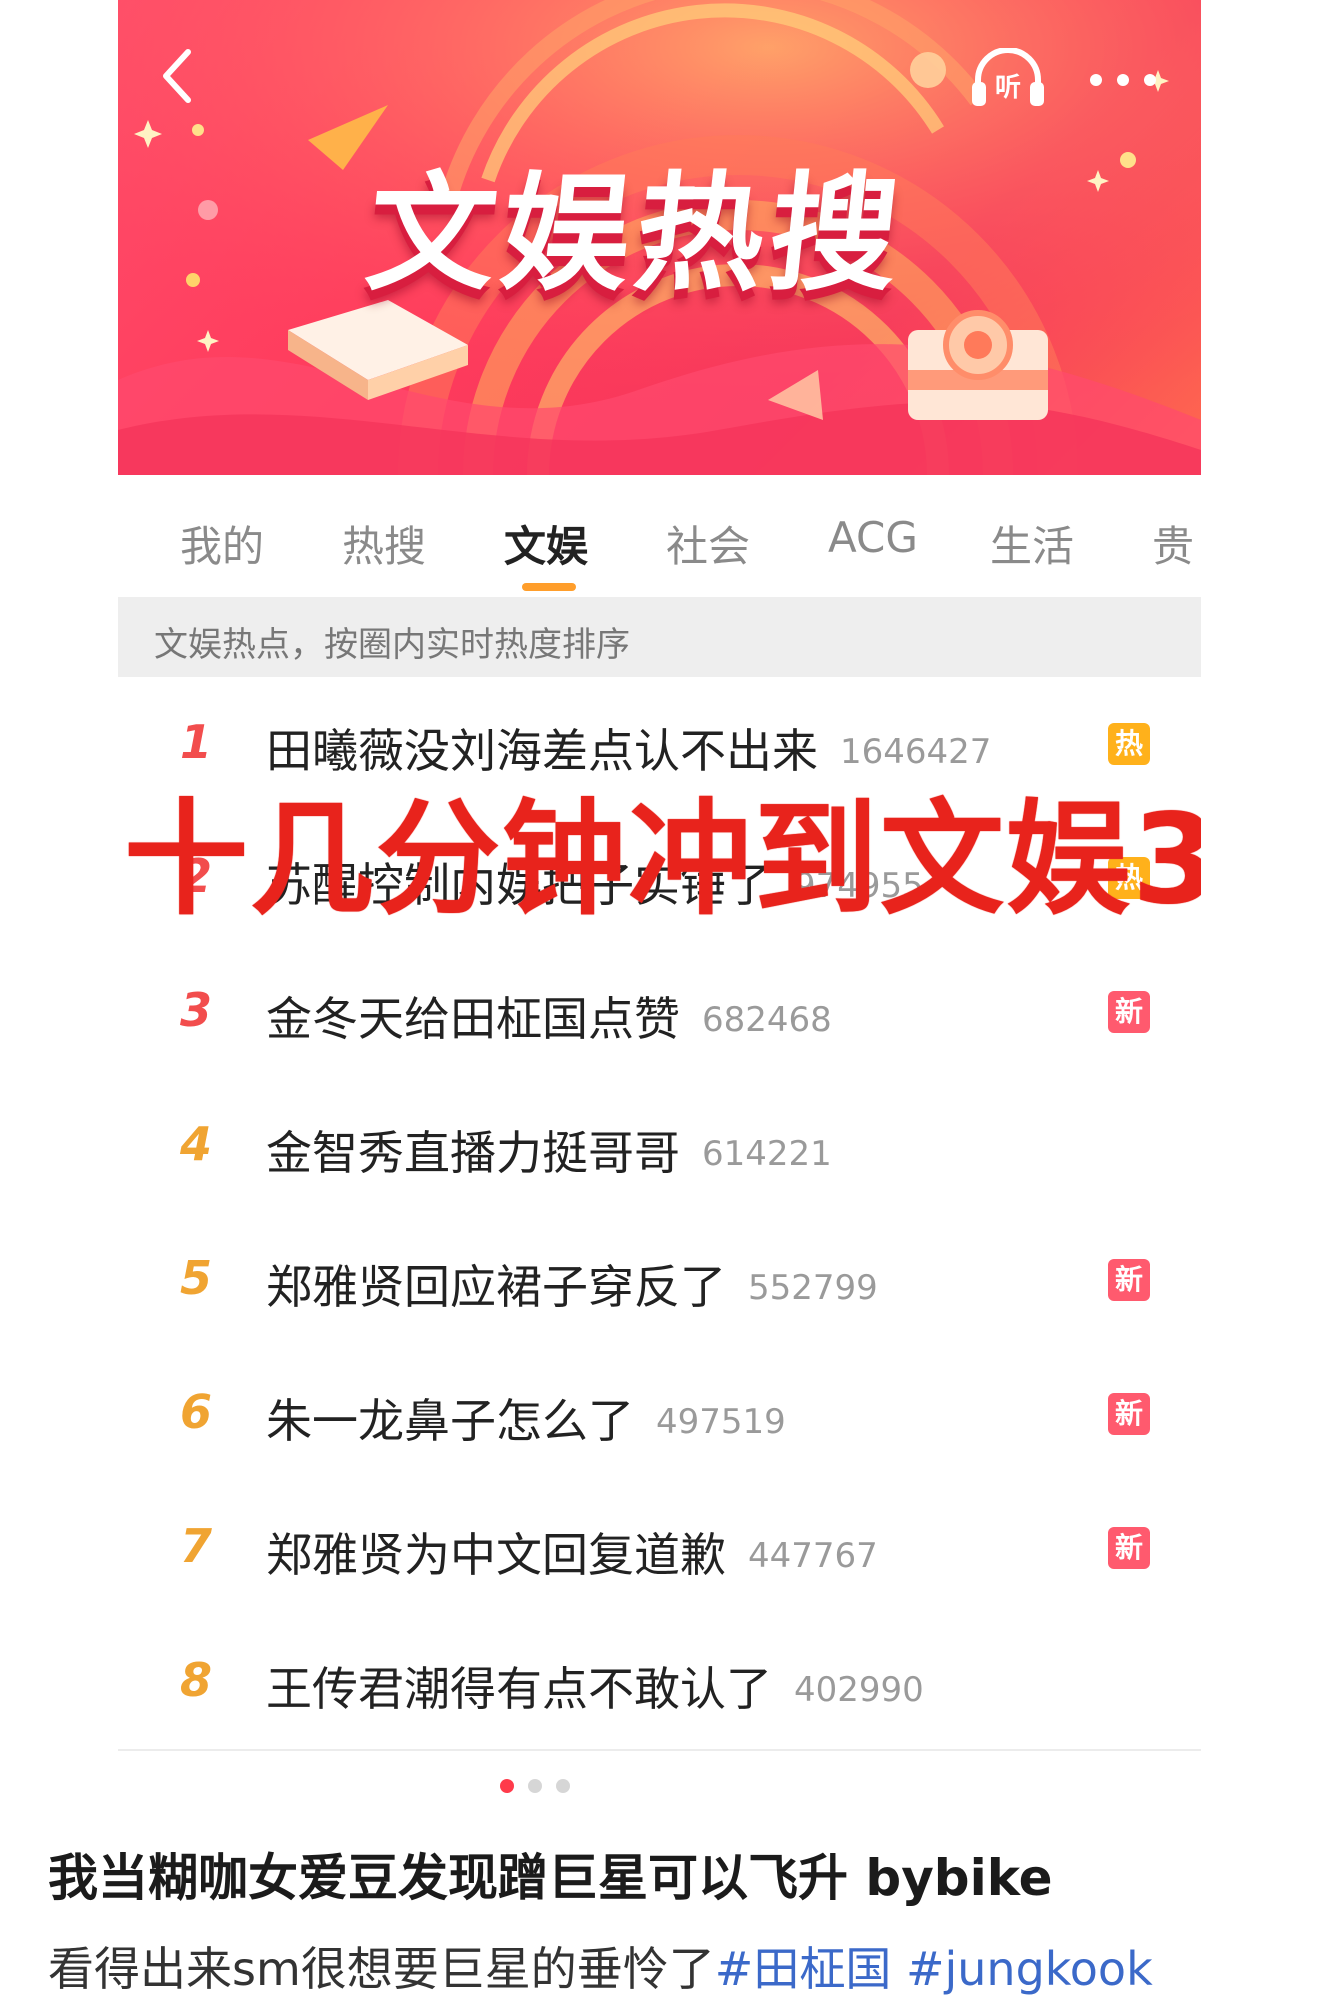 The image size is (1320, 2013). I want to click on list-item: 5 郑雅贤回应裙子穿反了 552799 新, so click(659, 1281).